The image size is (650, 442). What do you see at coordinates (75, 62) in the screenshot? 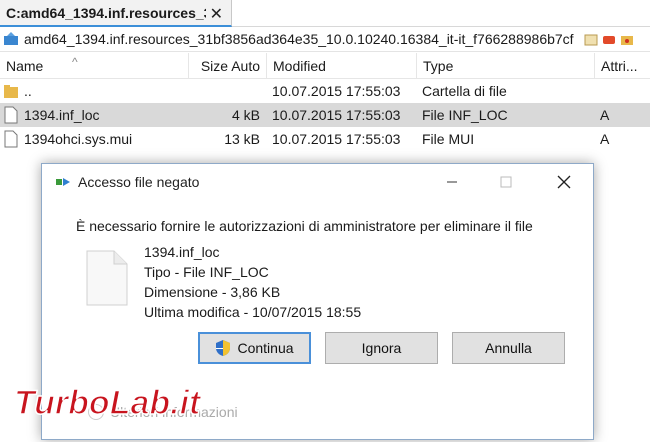
I see `sort-ascending-icon: ^` at bounding box center [75, 62].